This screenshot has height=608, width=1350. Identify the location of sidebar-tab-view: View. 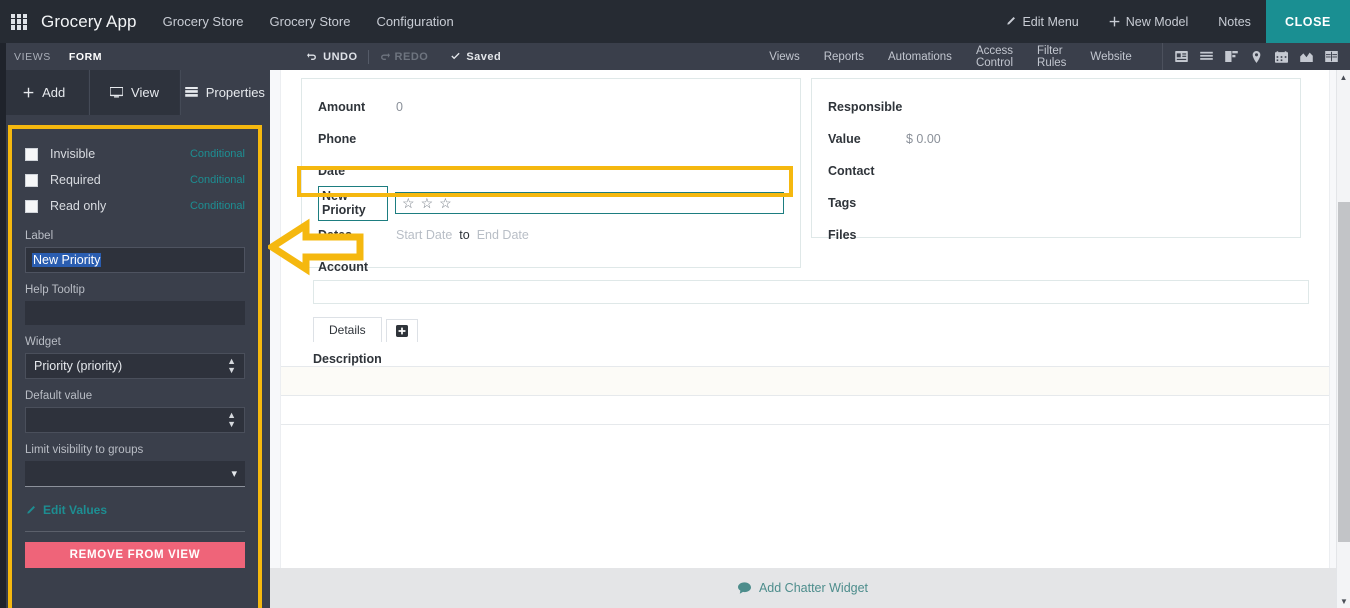
(134, 92).